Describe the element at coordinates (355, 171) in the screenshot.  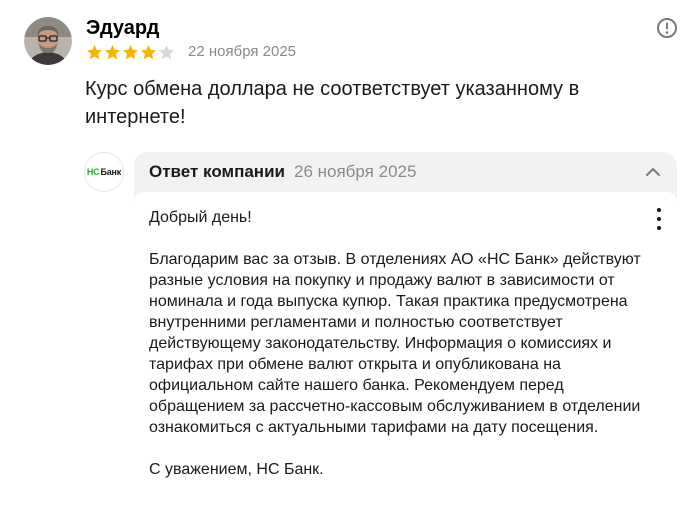
I see `reply-date: 26 ноября 2025` at that location.